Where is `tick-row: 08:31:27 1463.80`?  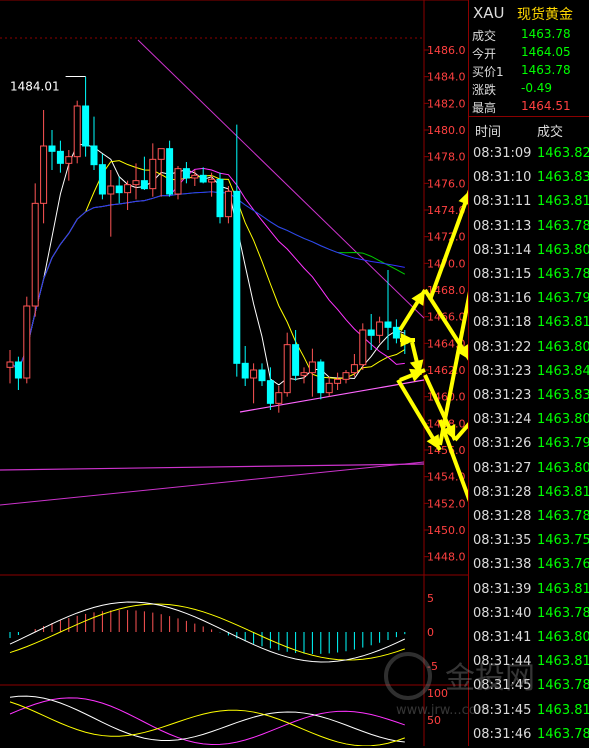
tick-row: 08:31:27 1463.80 is located at coordinates (529, 470).